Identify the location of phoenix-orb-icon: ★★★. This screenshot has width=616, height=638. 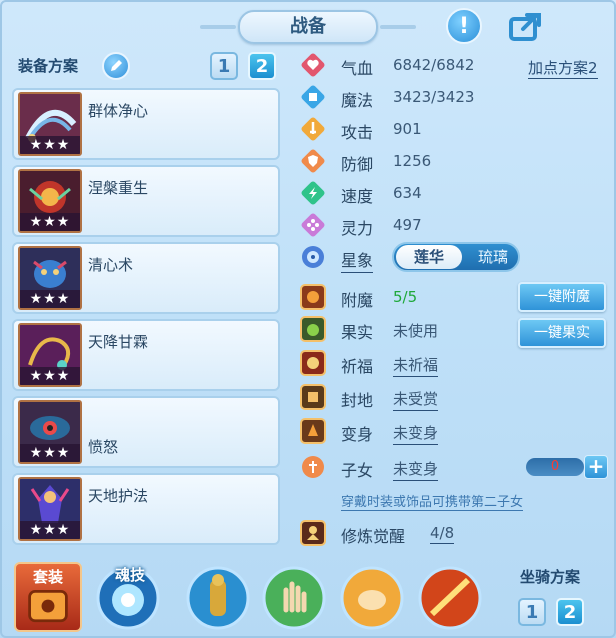
(50, 201).